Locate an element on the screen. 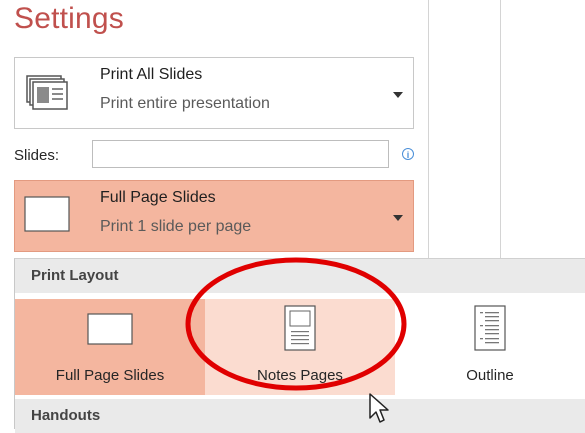 Image resolution: width=585 pixels, height=433 pixels. annotation-circle-icon is located at coordinates (296, 324).